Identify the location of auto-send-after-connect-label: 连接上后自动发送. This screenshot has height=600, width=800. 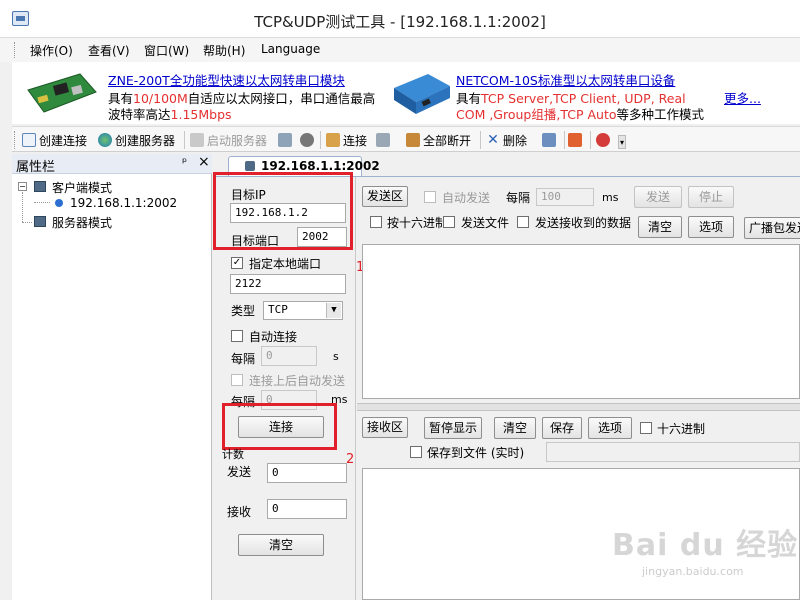
(297, 381).